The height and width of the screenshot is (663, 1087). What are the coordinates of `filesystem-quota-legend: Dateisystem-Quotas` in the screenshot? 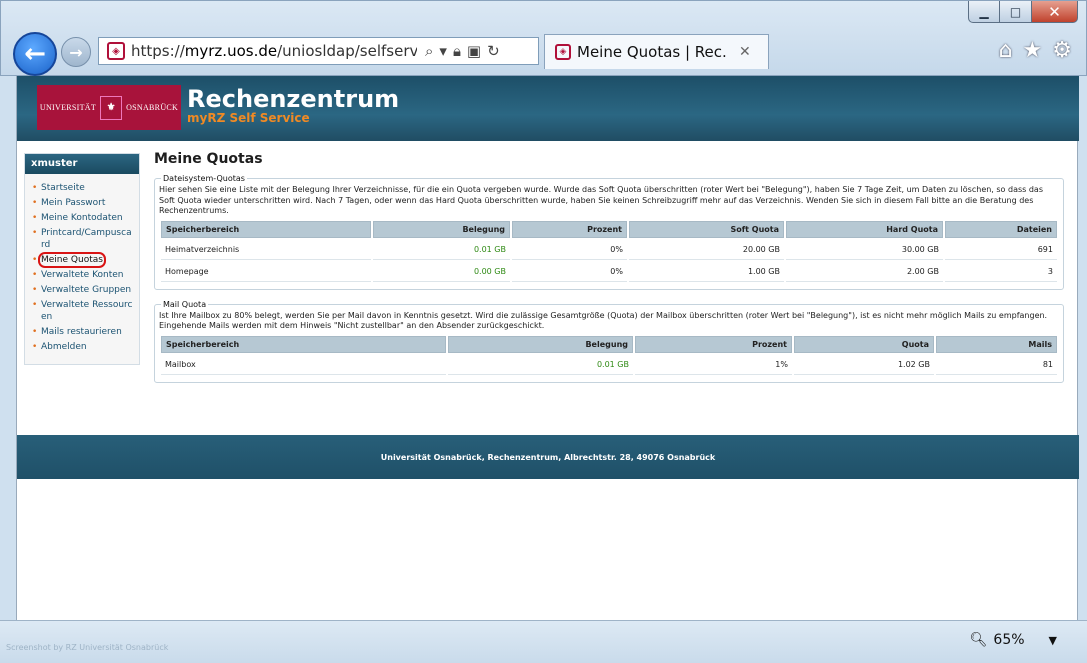 It's located at (204, 178).